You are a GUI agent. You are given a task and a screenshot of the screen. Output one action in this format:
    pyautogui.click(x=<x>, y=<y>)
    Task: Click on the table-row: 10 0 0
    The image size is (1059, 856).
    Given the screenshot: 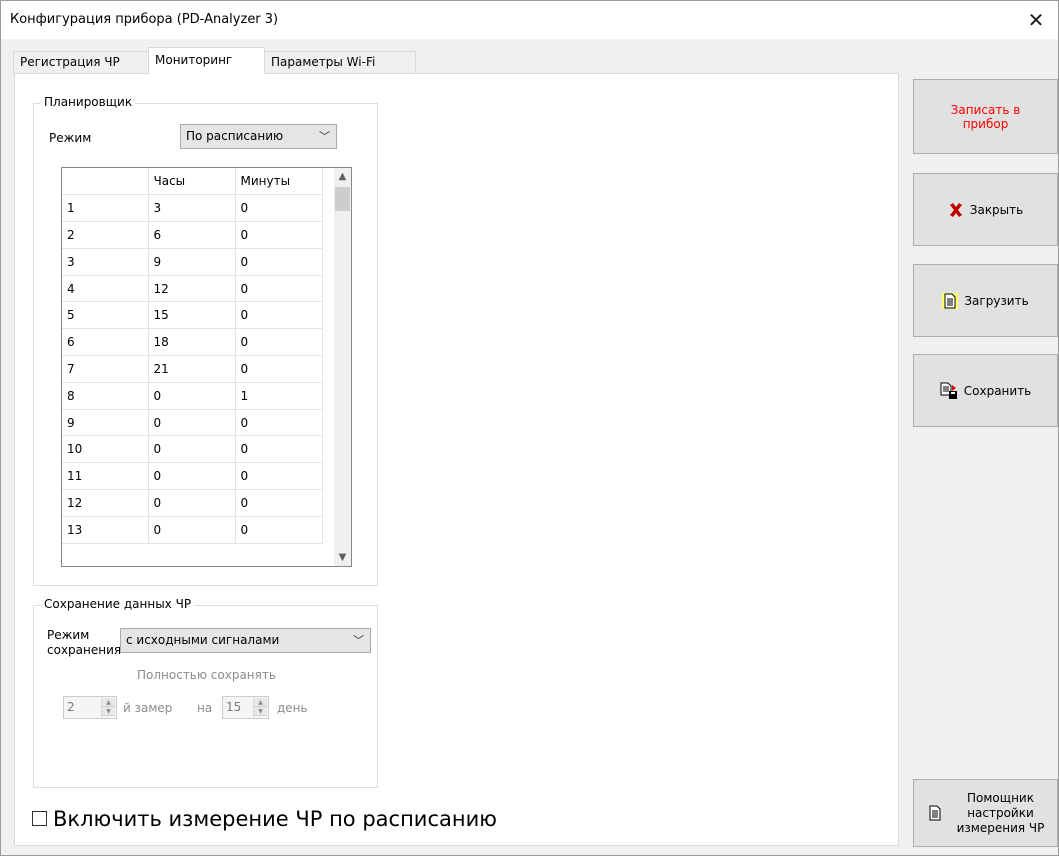 What is the action you would take?
    pyautogui.click(x=192, y=449)
    